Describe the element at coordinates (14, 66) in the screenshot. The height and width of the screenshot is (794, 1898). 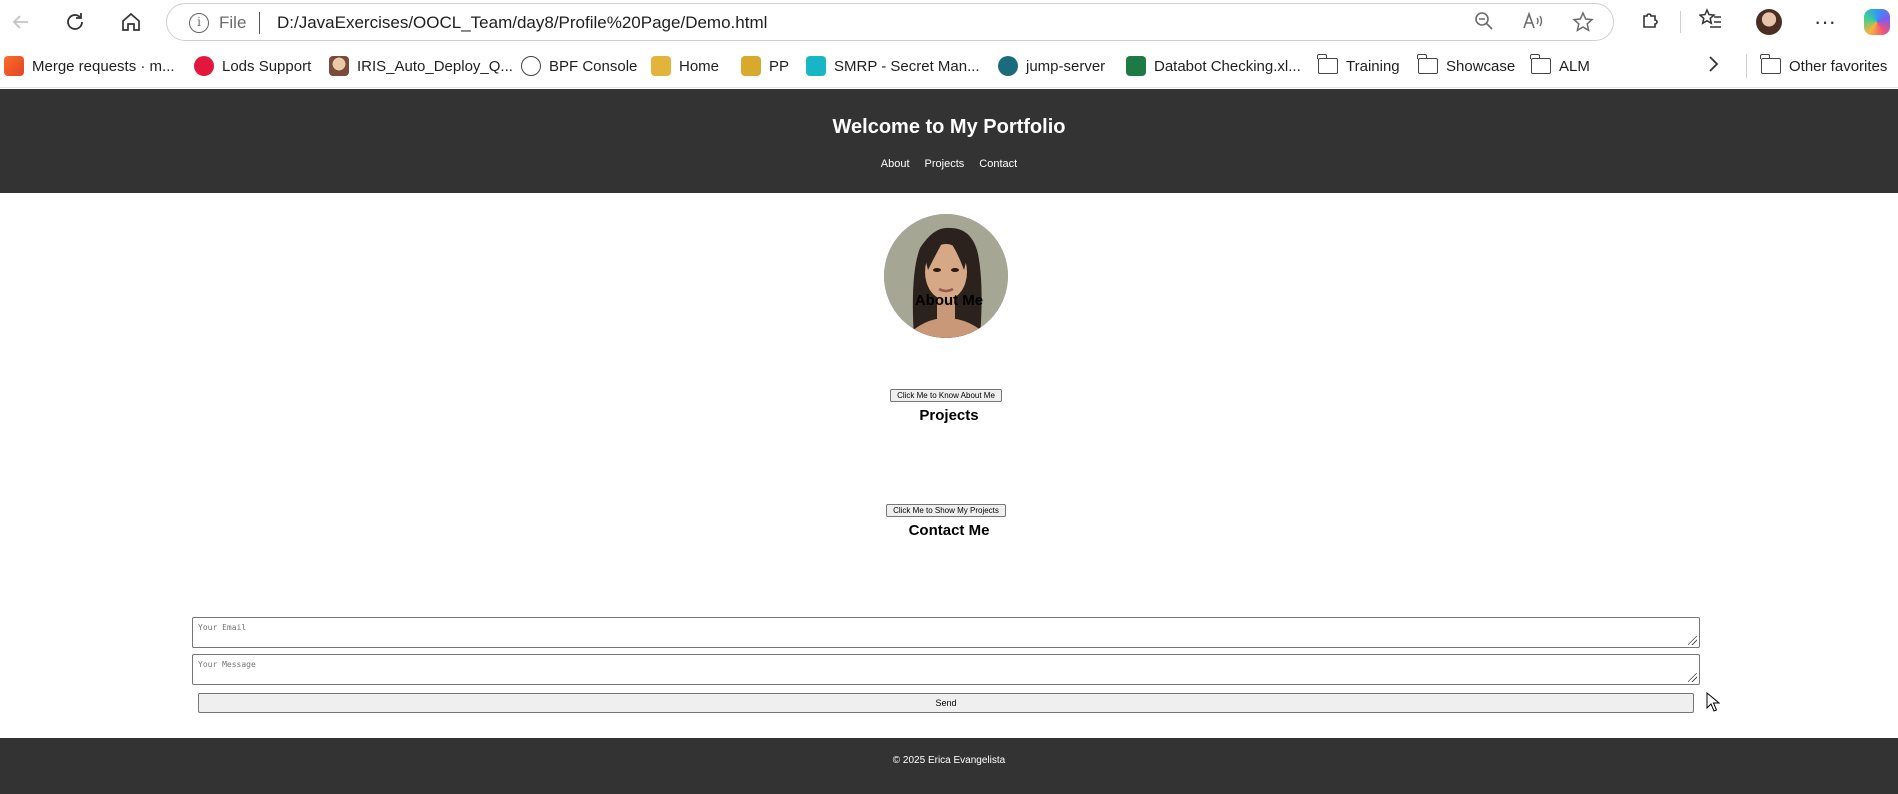
I see `gitlab-icon` at that location.